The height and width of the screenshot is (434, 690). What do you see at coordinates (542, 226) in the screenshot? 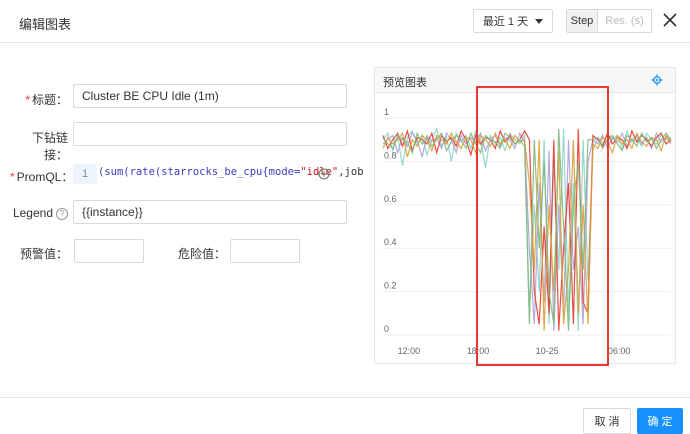
I see `highlight-box` at bounding box center [542, 226].